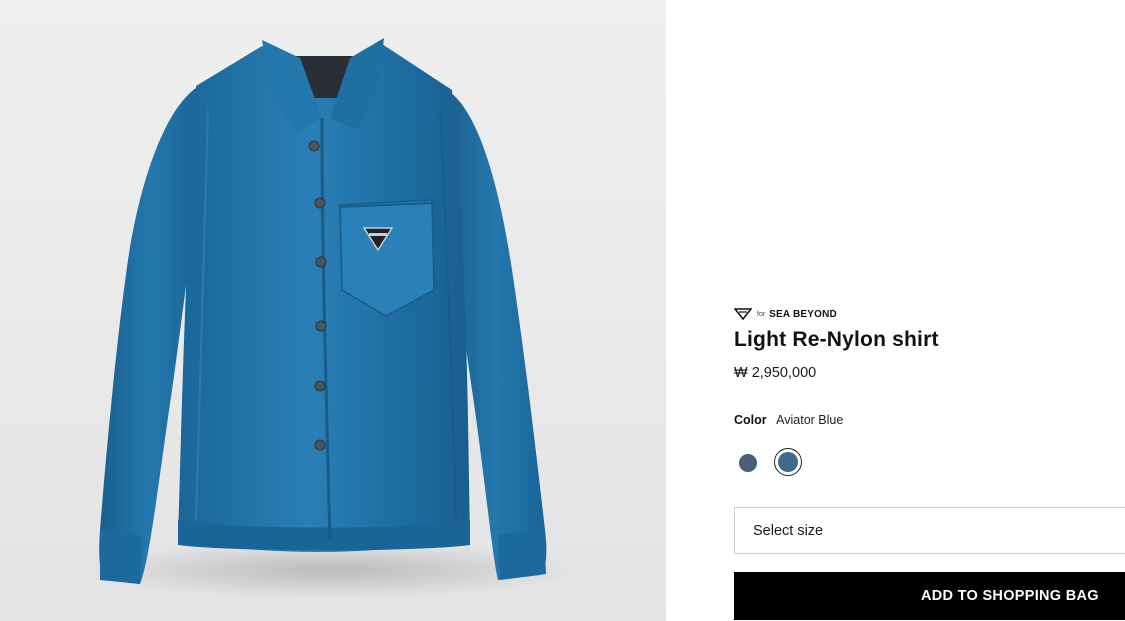 The height and width of the screenshot is (621, 1125). What do you see at coordinates (929, 530) in the screenshot?
I see `size-select: Select size` at bounding box center [929, 530].